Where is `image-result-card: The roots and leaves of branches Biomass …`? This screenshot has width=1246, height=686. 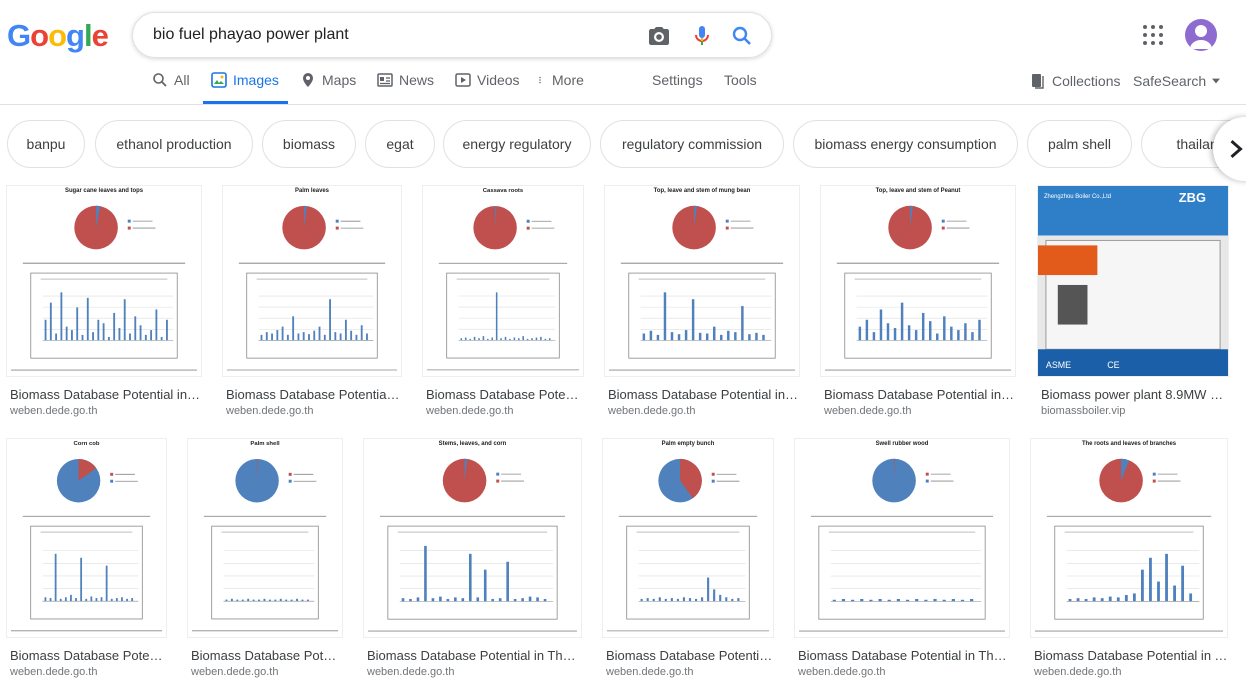 image-result-card: The roots and leaves of branches Biomass … is located at coordinates (1129, 560).